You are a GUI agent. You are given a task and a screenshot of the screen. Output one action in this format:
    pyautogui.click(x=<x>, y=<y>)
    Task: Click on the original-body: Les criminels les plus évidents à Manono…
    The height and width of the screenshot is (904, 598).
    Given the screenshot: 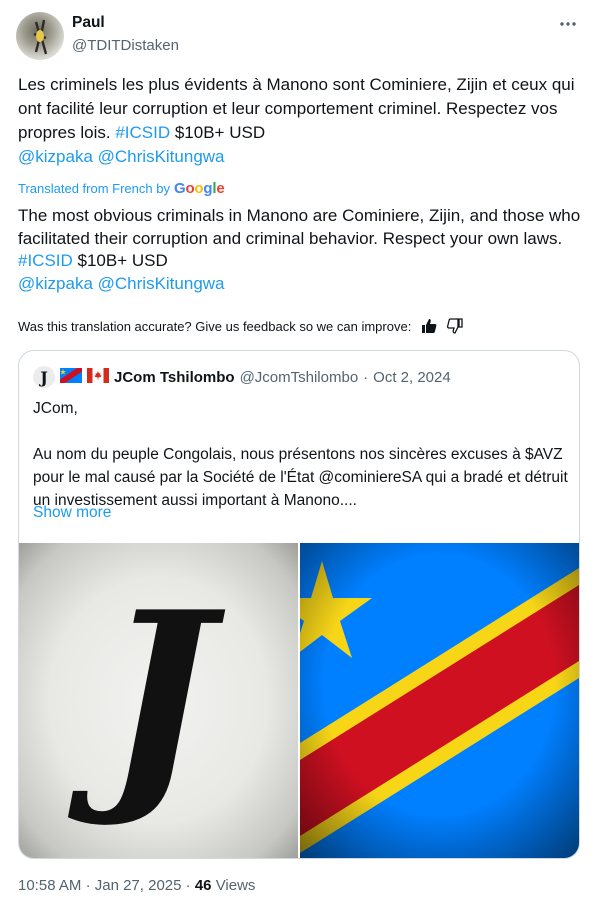 What is the action you would take?
    pyautogui.click(x=296, y=108)
    